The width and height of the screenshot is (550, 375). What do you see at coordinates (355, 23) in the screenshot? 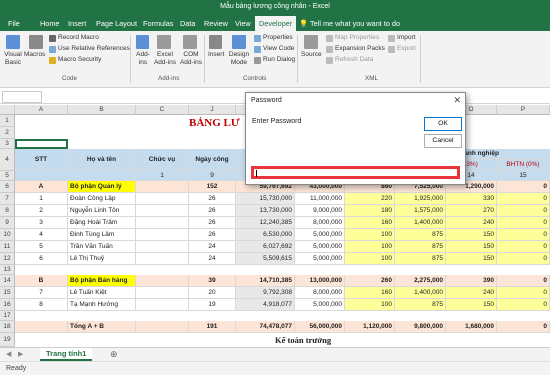
I see `tell-me-text: Tell me what you want to do` at bounding box center [355, 23].